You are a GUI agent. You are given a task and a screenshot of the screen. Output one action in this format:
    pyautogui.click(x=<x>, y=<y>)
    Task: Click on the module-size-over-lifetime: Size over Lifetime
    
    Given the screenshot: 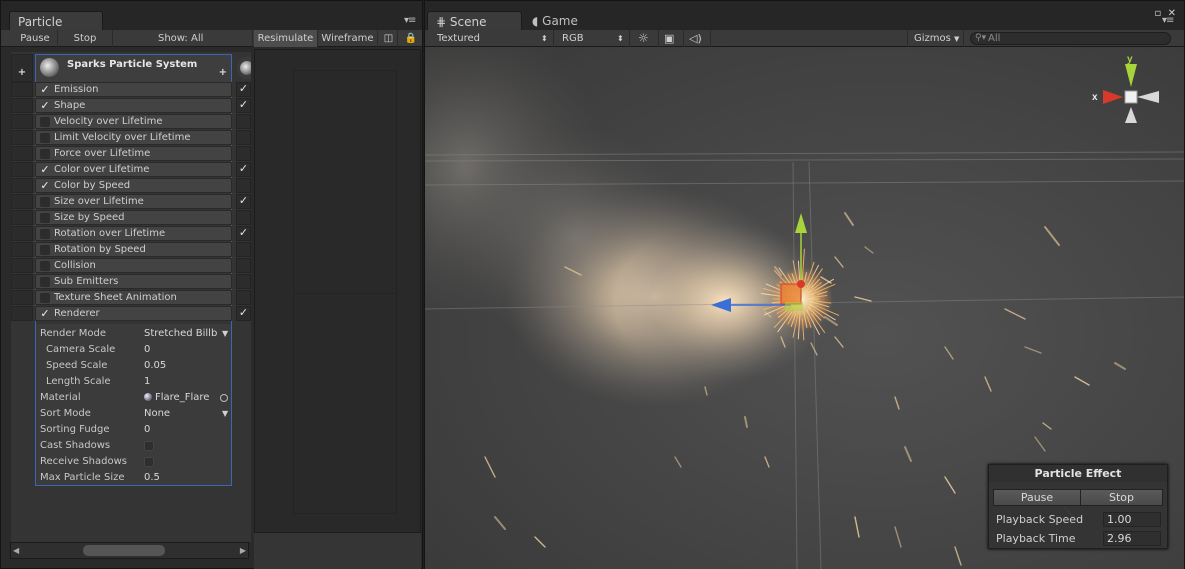 What is the action you would take?
    pyautogui.click(x=133, y=201)
    